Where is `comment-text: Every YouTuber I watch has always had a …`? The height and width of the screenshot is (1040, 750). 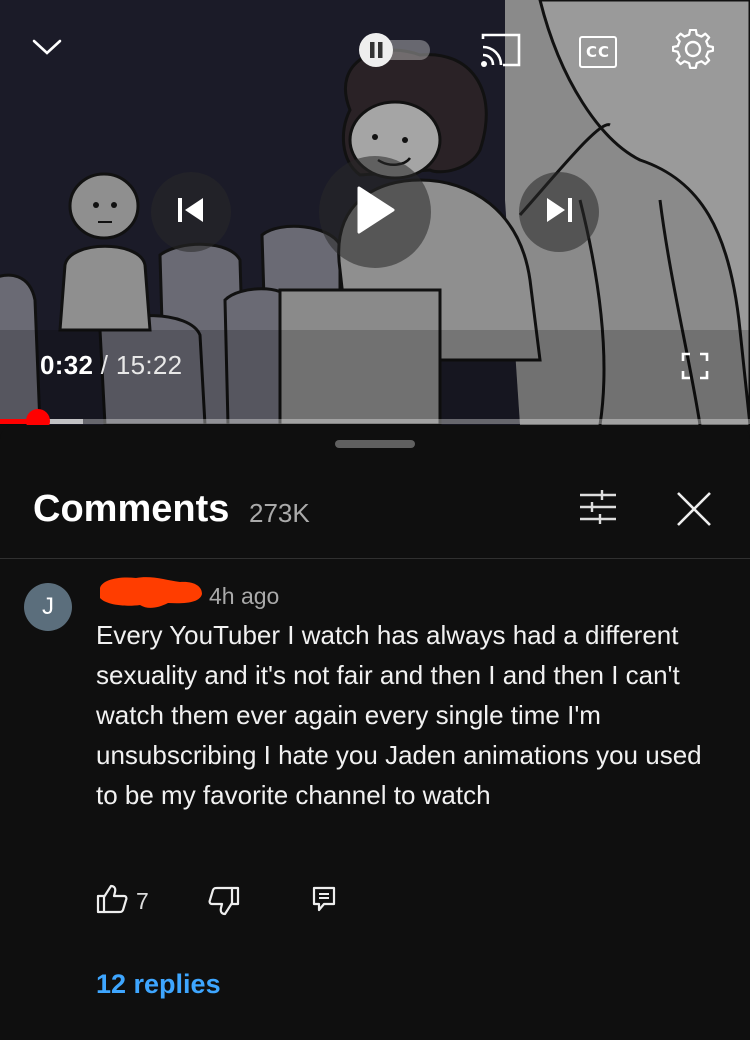 comment-text: Every YouTuber I watch has always had a … is located at coordinates (399, 715).